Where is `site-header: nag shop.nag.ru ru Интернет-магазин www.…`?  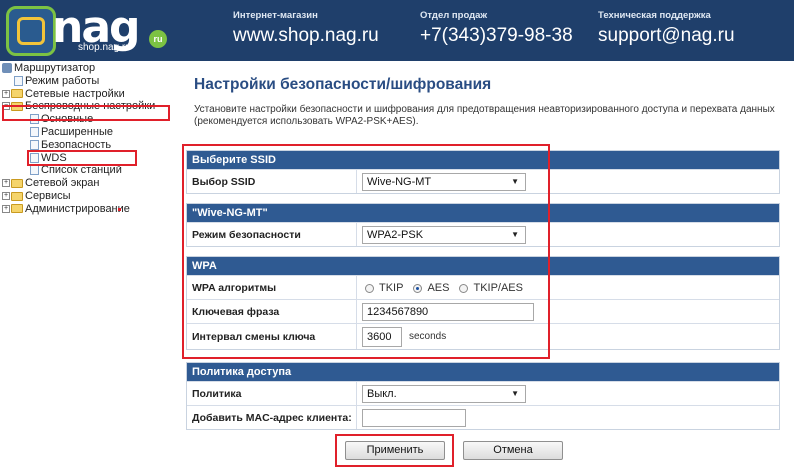 site-header: nag shop.nag.ru ru Интернет-магазин www.… is located at coordinates (397, 30).